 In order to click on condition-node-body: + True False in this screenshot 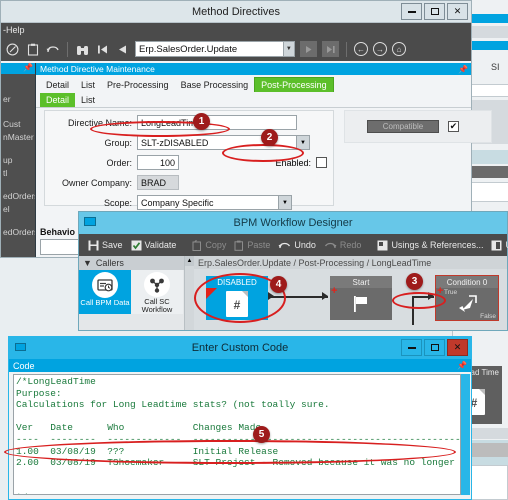, I will do `click(467, 303)`.